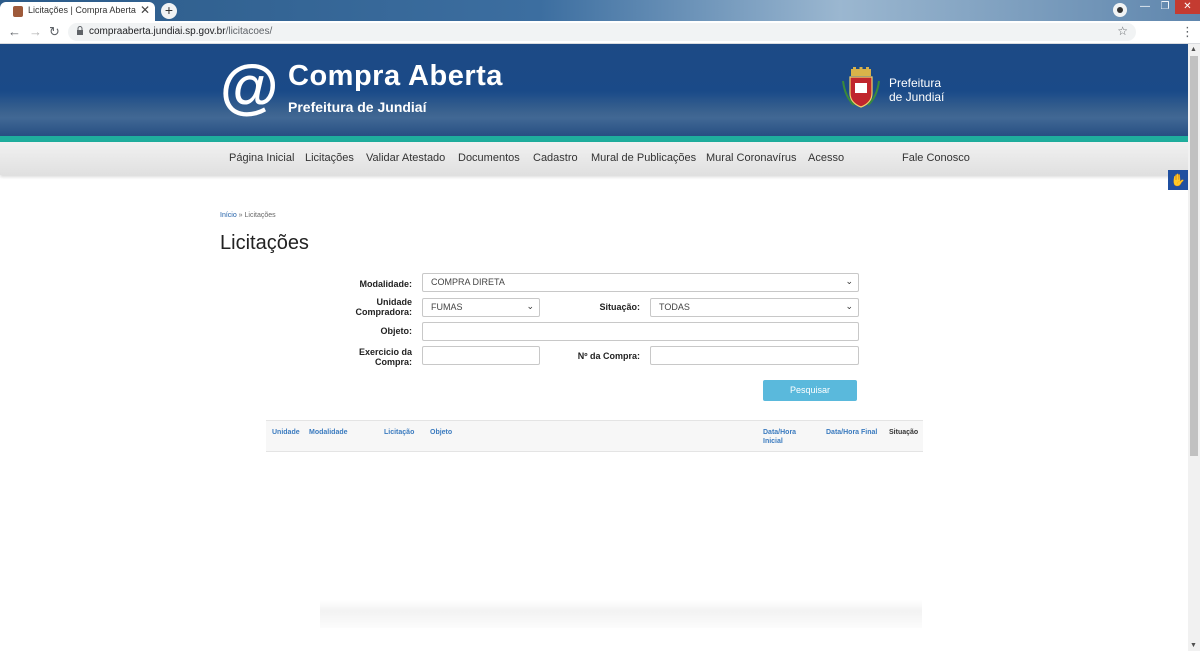  What do you see at coordinates (385, 357) in the screenshot?
I see `exercicio-compra-label: Exercicio da Compra:` at bounding box center [385, 357].